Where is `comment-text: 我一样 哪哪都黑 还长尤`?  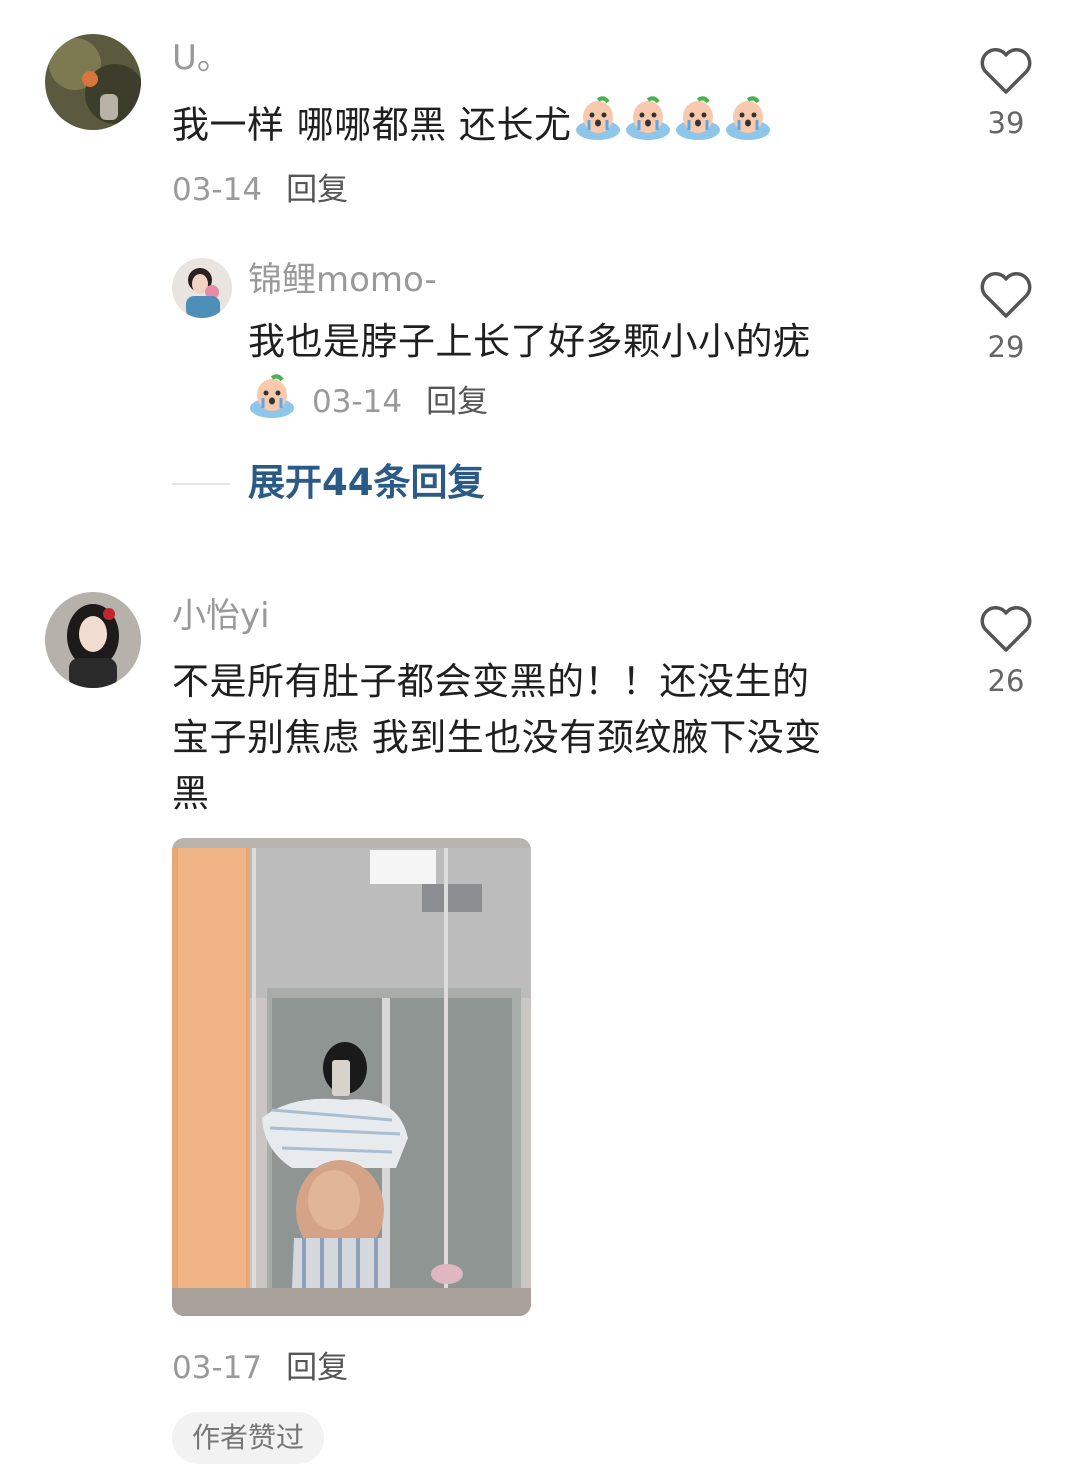
comment-text: 我一样 哪哪都黑 还长尤 is located at coordinates (562, 127).